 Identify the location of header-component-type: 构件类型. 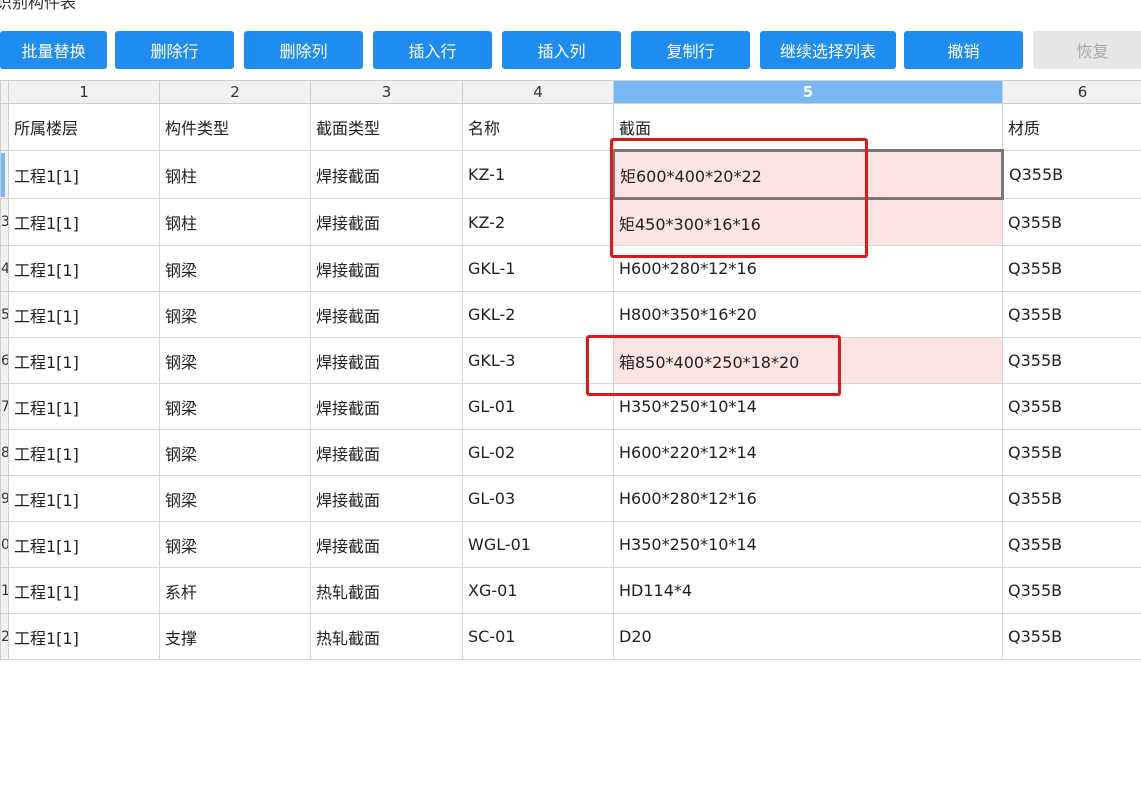
(235, 127).